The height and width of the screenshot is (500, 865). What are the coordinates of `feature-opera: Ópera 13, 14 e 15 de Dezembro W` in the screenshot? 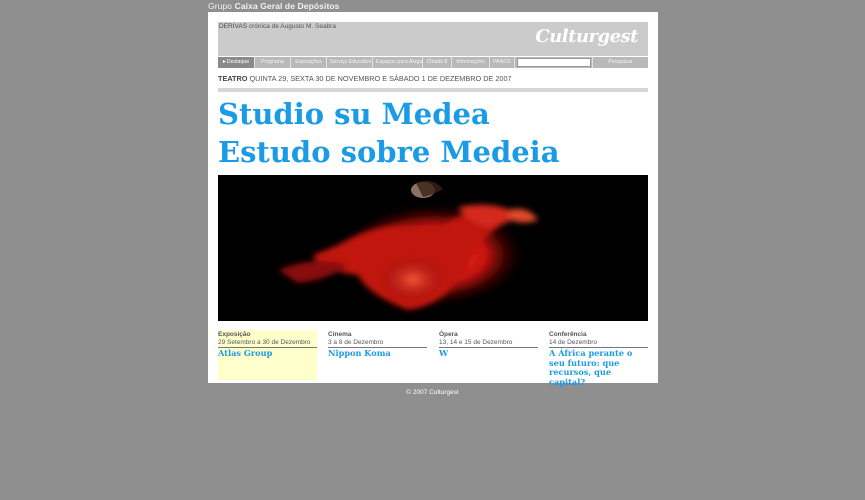 It's located at (488, 355).